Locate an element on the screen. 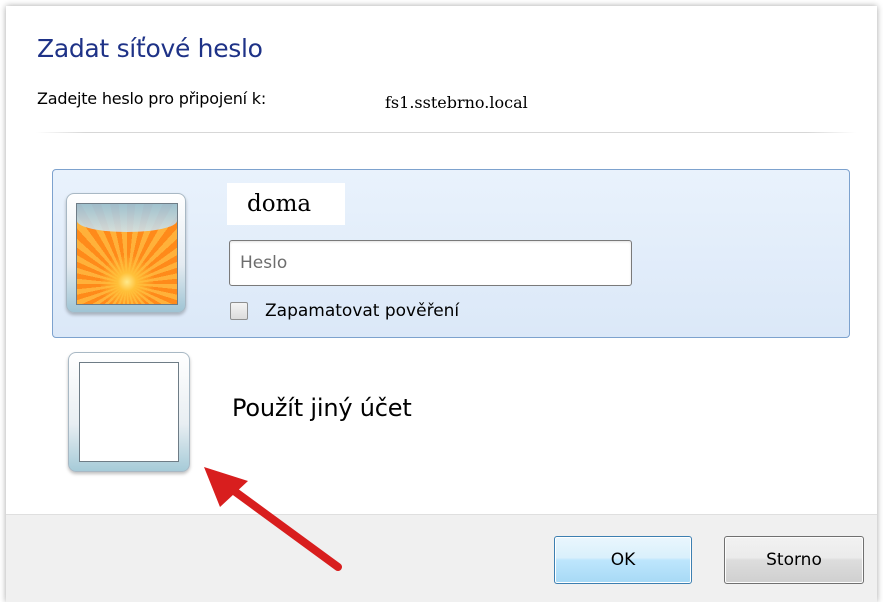 The height and width of the screenshot is (602, 883). flower-avatar-icon is located at coordinates (127, 254).